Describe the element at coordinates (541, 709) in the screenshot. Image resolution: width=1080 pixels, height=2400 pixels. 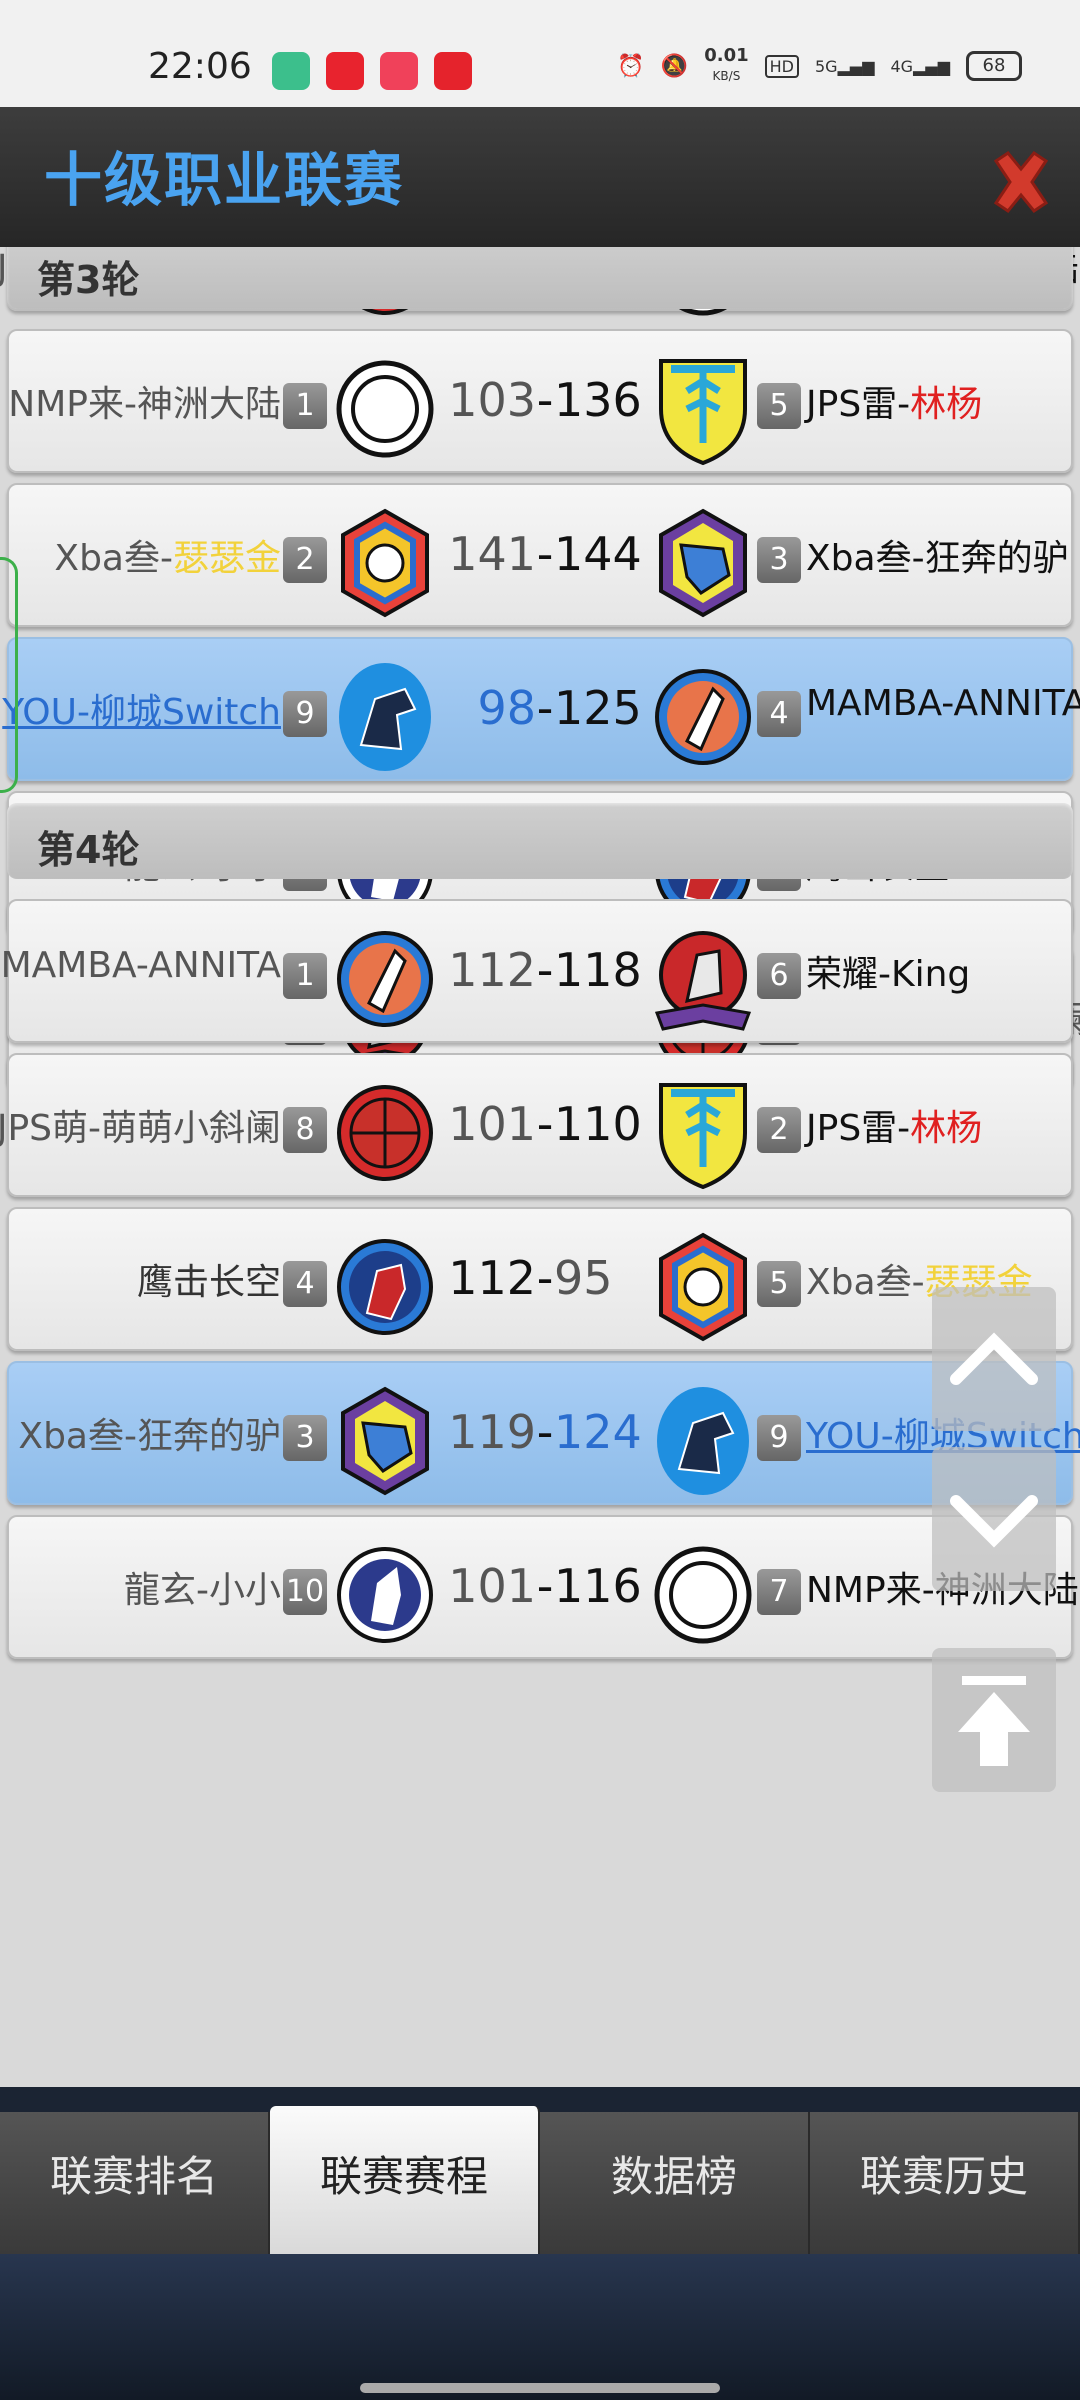
I see `match-row: YOU-柳城Switch 9 98-125 4 MAMBA-ANNITA` at that location.